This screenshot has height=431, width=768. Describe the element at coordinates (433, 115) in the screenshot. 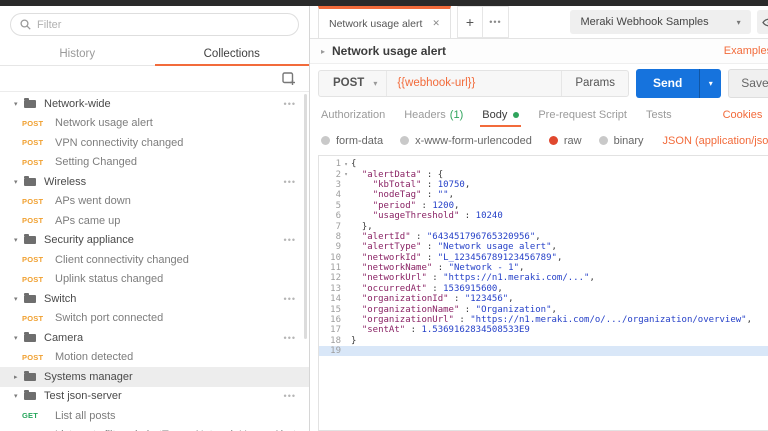

I see `tab-headers: Headers (1)` at that location.